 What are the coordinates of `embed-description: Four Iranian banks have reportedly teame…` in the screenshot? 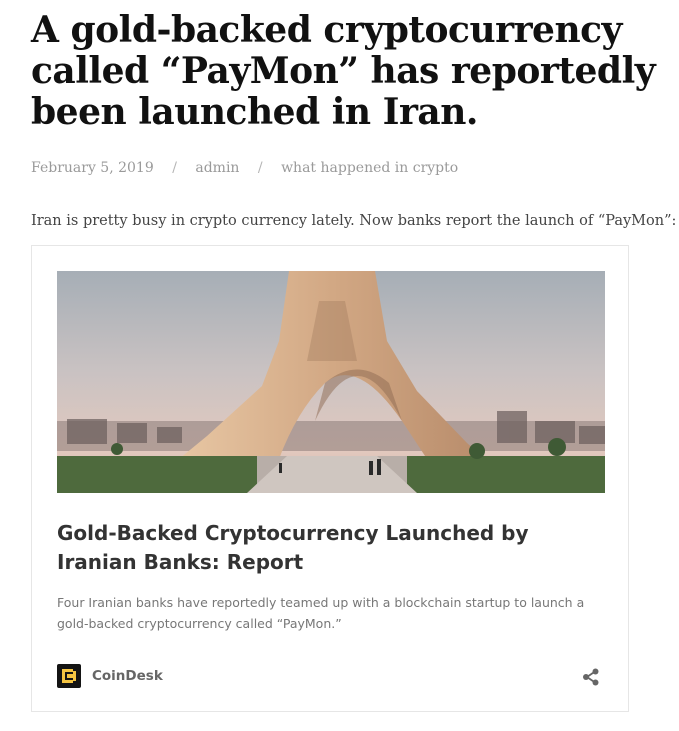 It's located at (321, 613).